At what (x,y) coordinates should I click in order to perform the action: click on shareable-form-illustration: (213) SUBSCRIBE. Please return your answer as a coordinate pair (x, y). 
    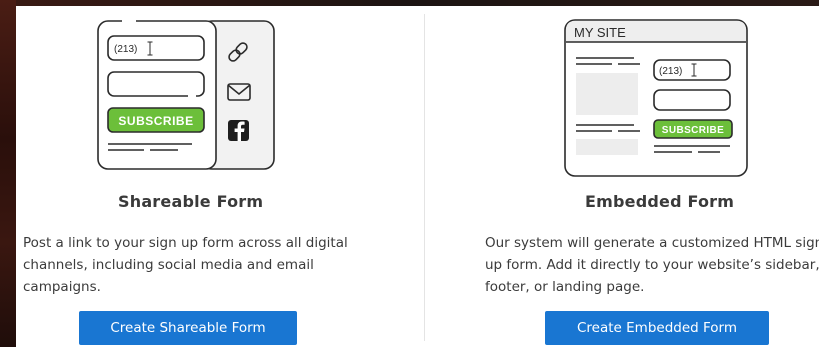
    Looking at the image, I should click on (186, 94).